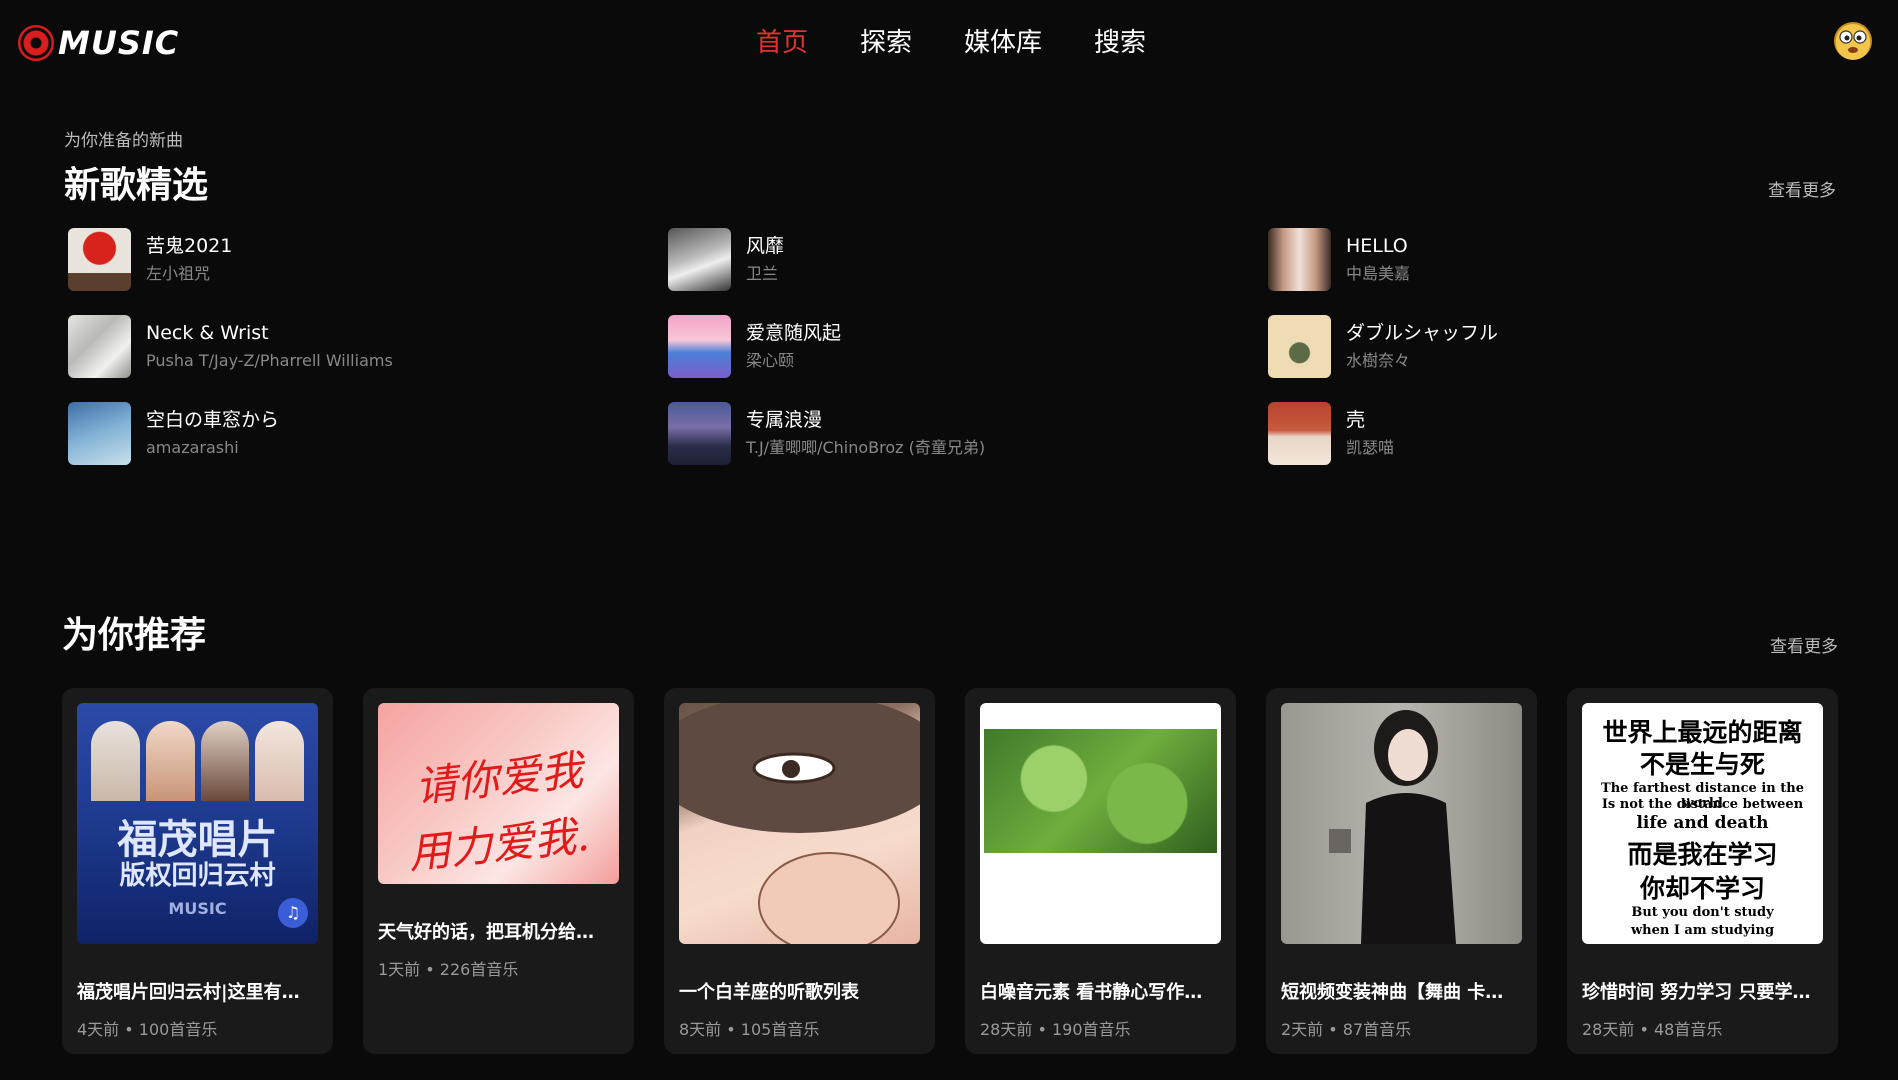 The image size is (1898, 1080). Describe the element at coordinates (1356, 419) in the screenshot. I see `song-title: 壳` at that location.